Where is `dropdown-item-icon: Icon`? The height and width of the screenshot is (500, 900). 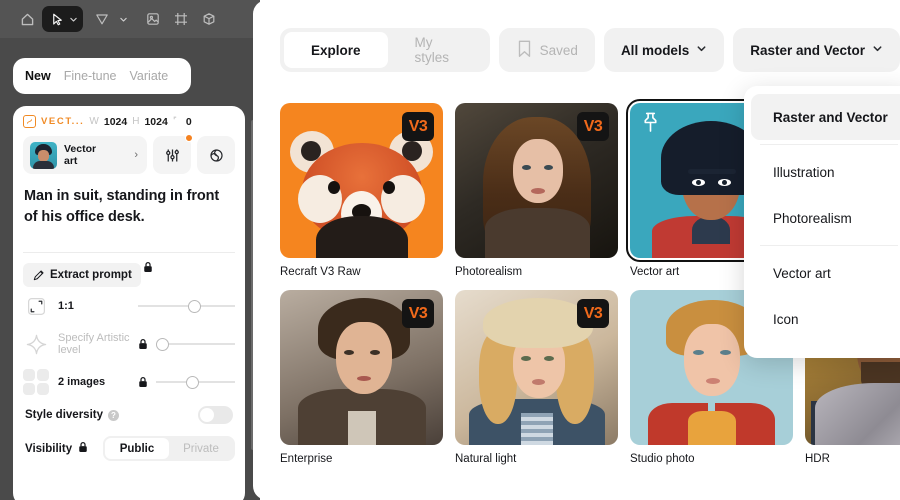 dropdown-item-icon: Icon is located at coordinates (825, 319).